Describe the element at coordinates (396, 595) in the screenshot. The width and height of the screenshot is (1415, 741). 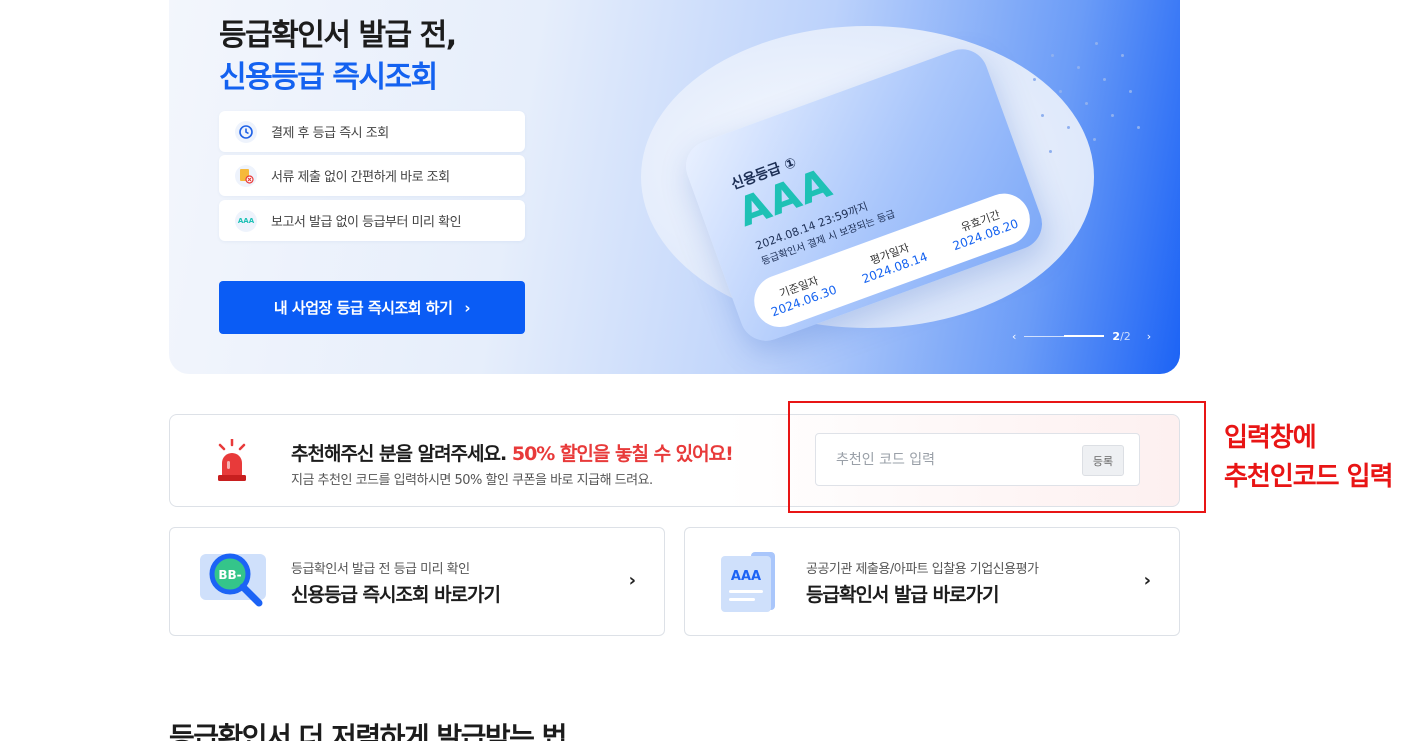
I see `shortcut-title: 신용등급 즉시조회 바로가기` at that location.